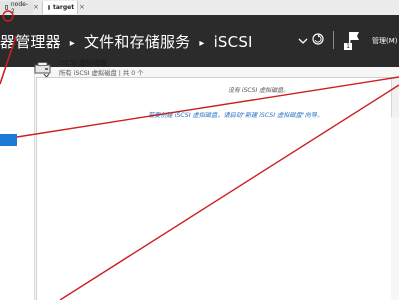 The image size is (399, 300). What do you see at coordinates (64, 7) in the screenshot?
I see `tab-label: target` at bounding box center [64, 7].